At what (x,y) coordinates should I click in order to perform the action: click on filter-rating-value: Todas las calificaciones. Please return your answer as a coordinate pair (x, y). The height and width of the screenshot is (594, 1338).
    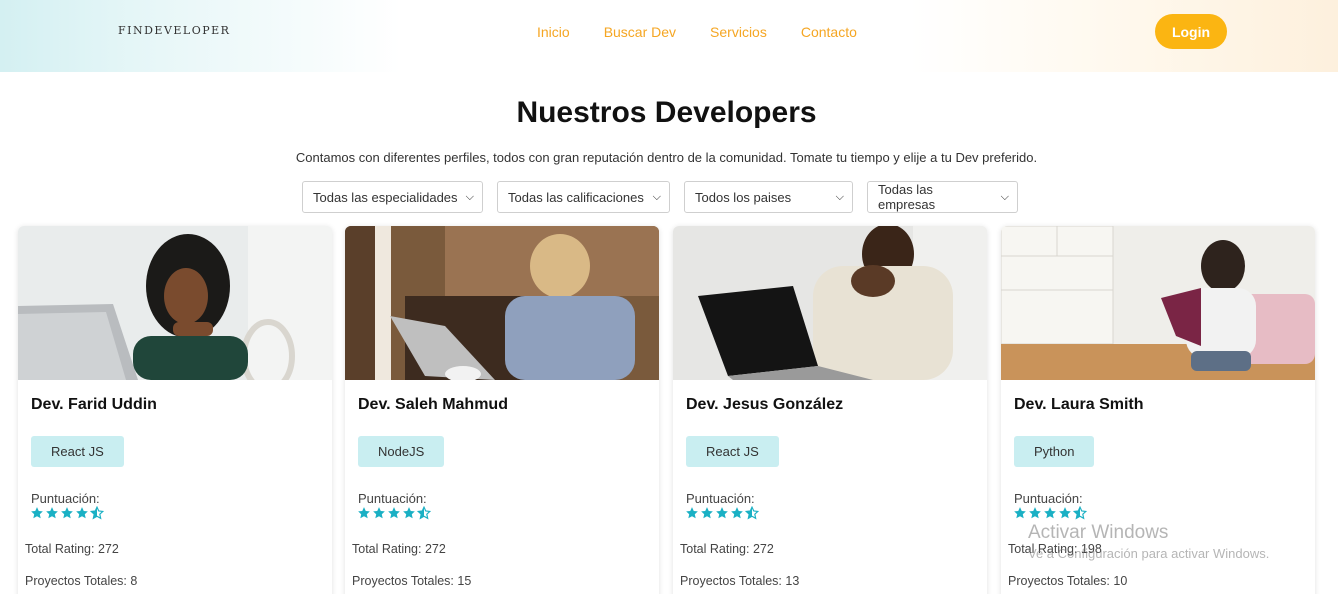
    Looking at the image, I should click on (576, 197).